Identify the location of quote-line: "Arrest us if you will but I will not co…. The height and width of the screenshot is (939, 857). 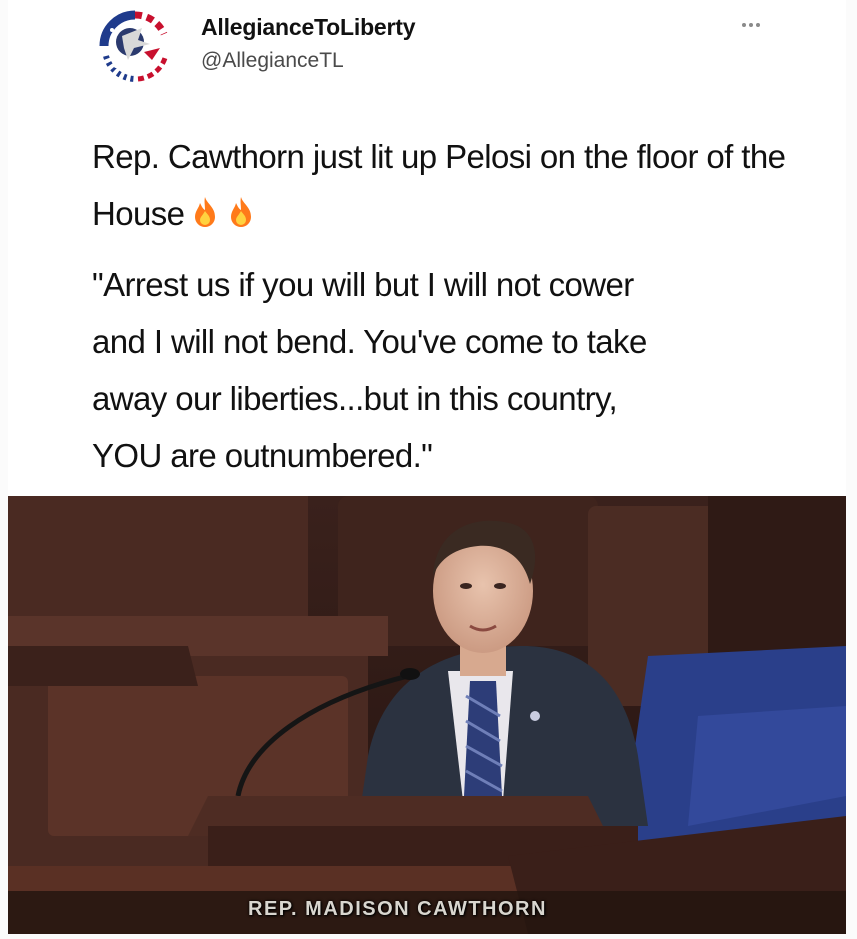
(363, 284).